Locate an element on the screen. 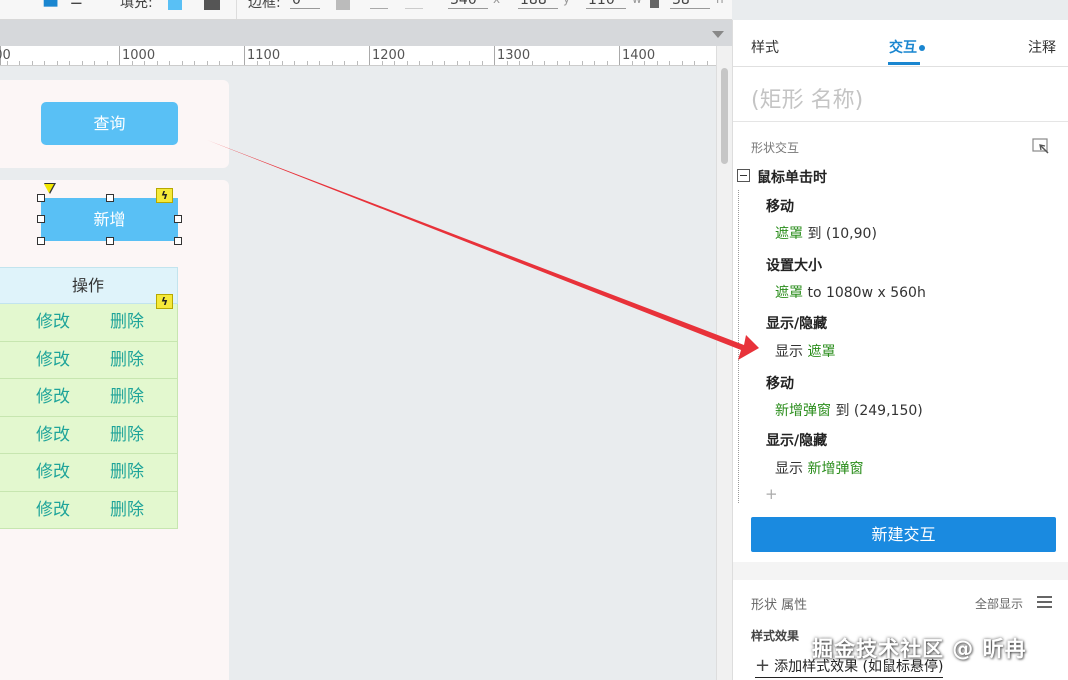 Image resolution: width=1068 pixels, height=680 pixels. table-lightning-icon: ϟ is located at coordinates (164, 301).